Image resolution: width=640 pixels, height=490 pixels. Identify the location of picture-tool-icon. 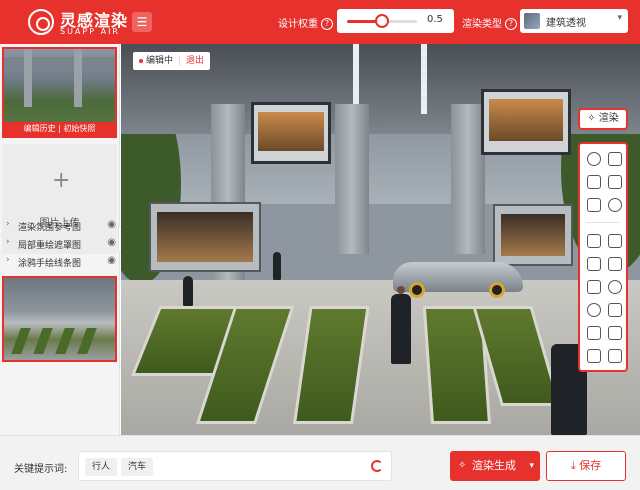
(615, 310).